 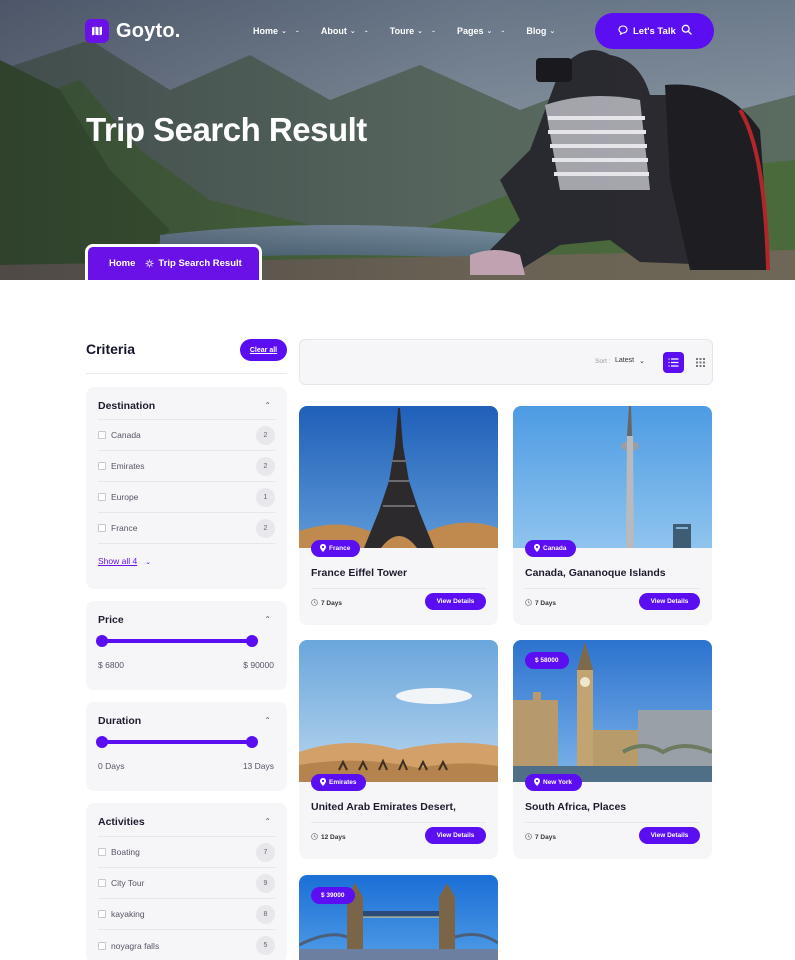 I want to click on lets-talk-button: Let's Talk, so click(x=654, y=31).